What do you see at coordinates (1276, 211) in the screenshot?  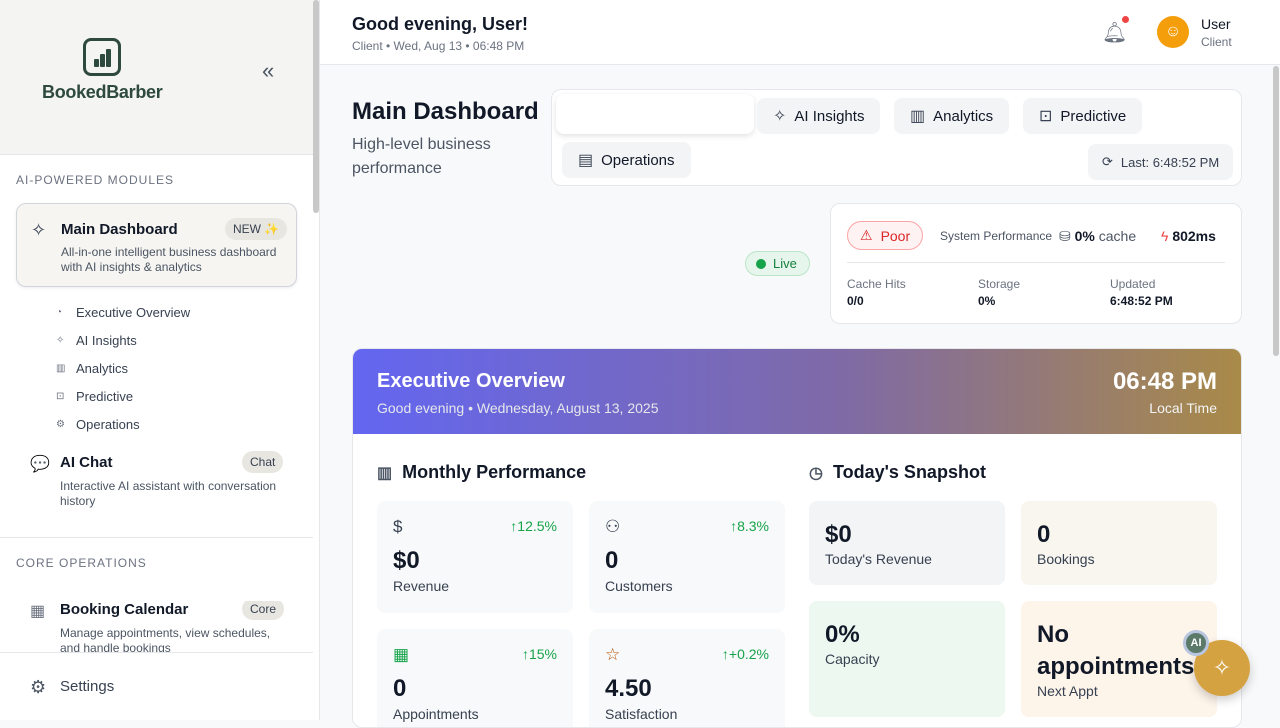 I see `page-scrollbar` at bounding box center [1276, 211].